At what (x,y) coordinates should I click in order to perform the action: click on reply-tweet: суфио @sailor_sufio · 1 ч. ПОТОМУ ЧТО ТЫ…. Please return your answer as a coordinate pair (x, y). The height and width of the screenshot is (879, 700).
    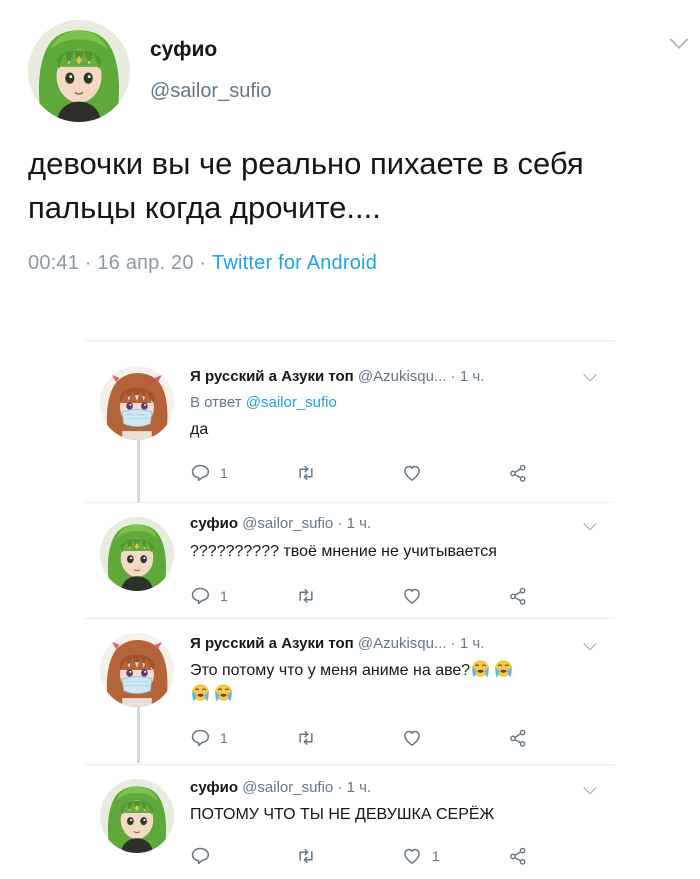
    Looking at the image, I should click on (350, 822).